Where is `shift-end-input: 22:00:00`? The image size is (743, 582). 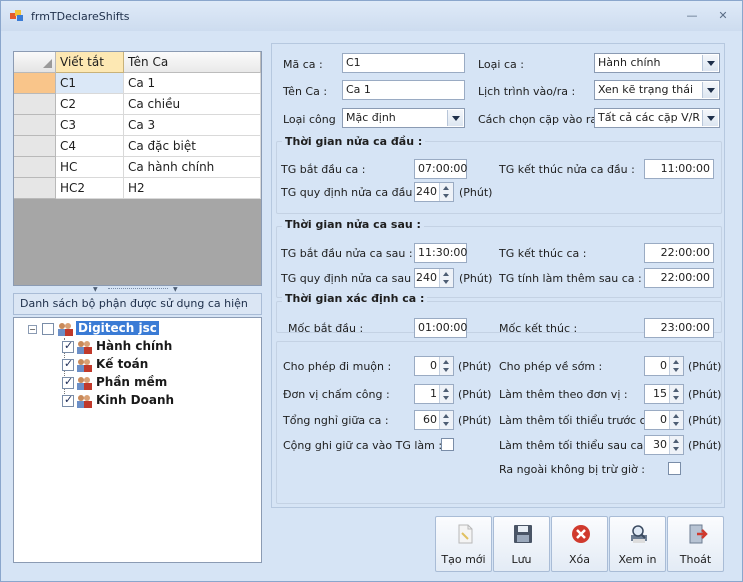 shift-end-input: 22:00:00 is located at coordinates (679, 253).